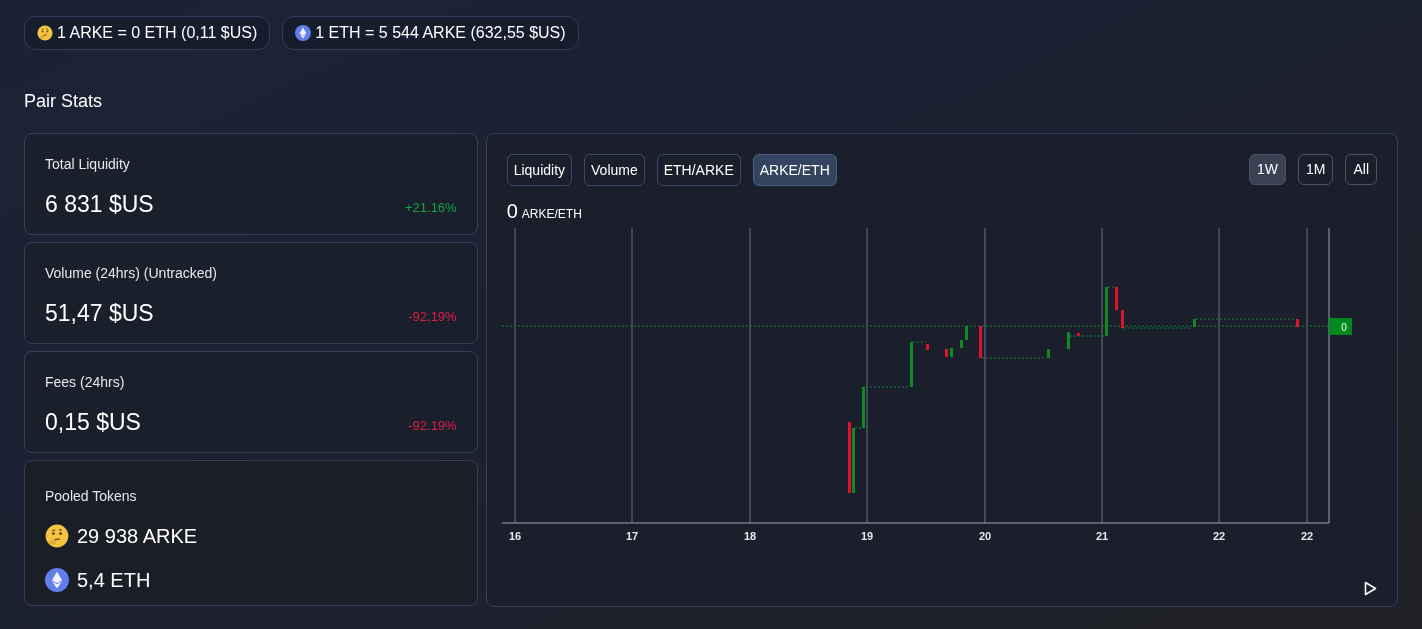 The width and height of the screenshot is (1422, 629). Describe the element at coordinates (114, 580) in the screenshot. I see `token-amount: 5,4 ETH` at that location.